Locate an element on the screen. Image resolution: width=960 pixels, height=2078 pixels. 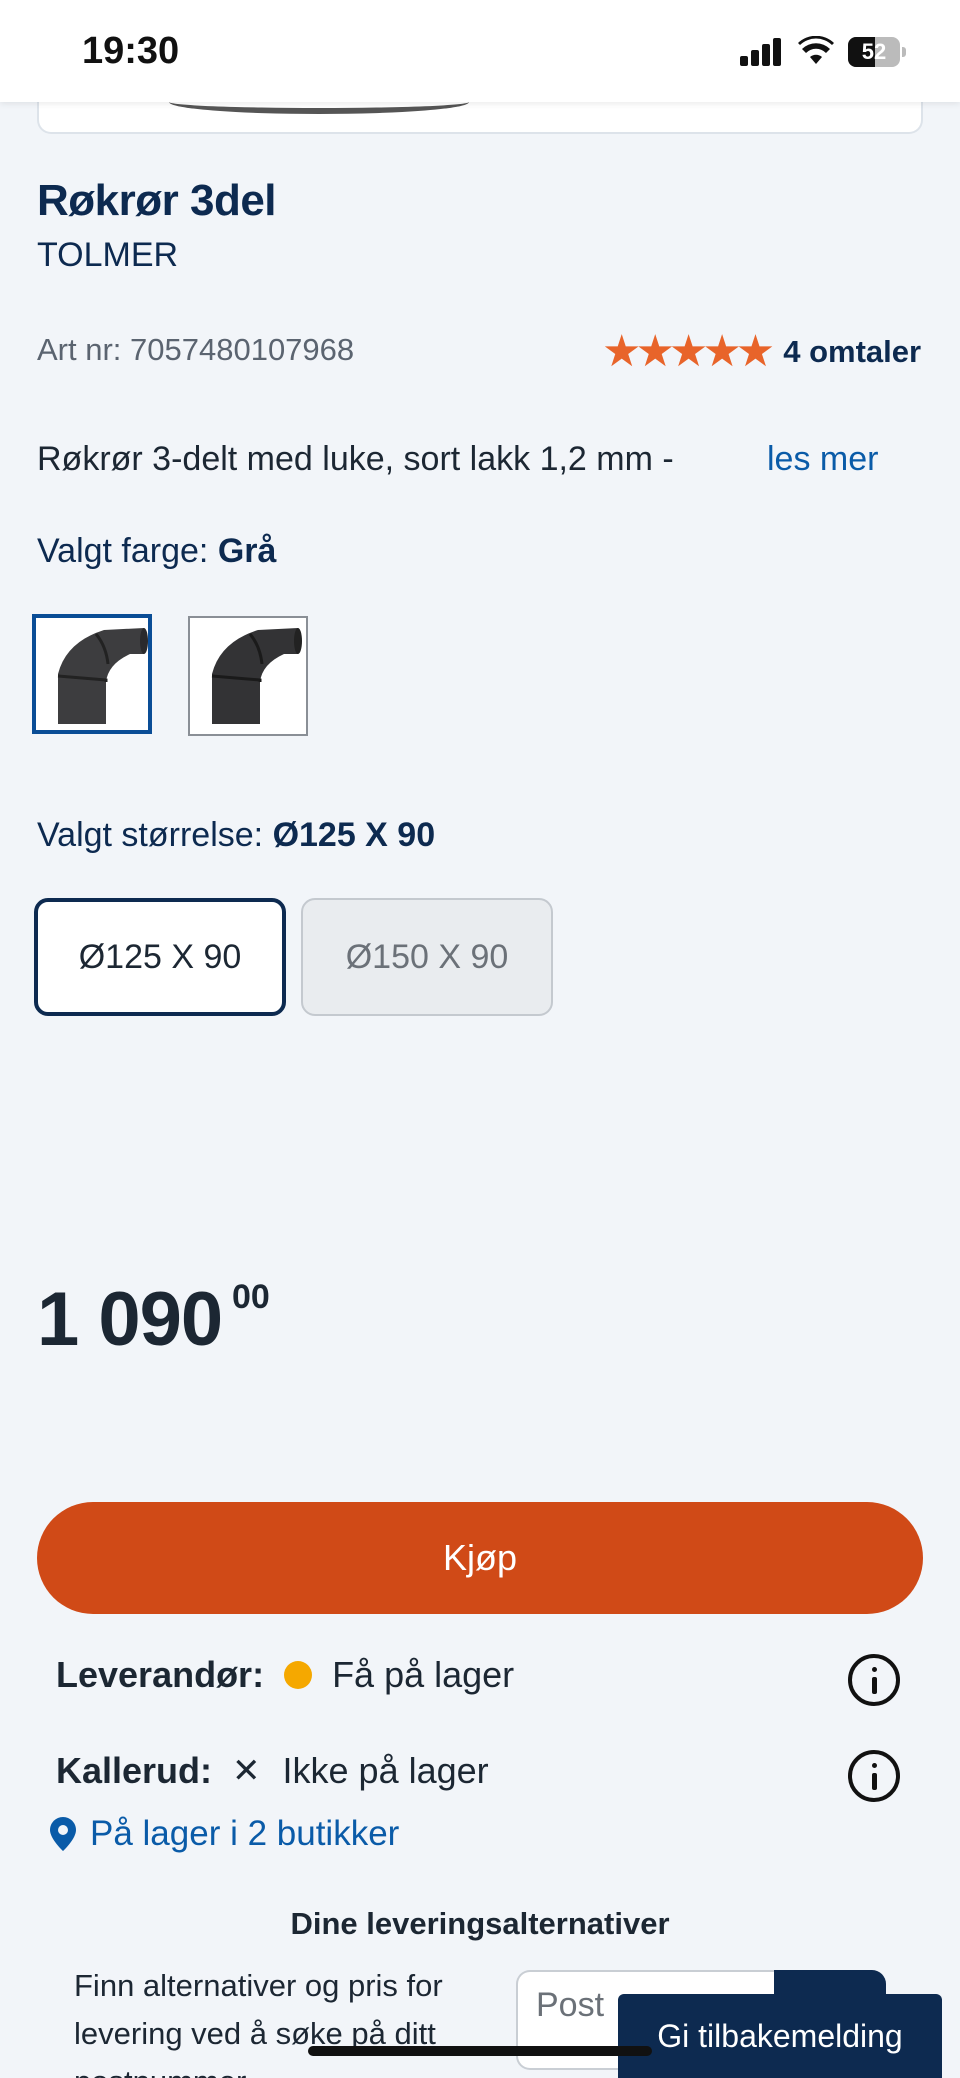
battery-icon: 52 is located at coordinates (877, 52).